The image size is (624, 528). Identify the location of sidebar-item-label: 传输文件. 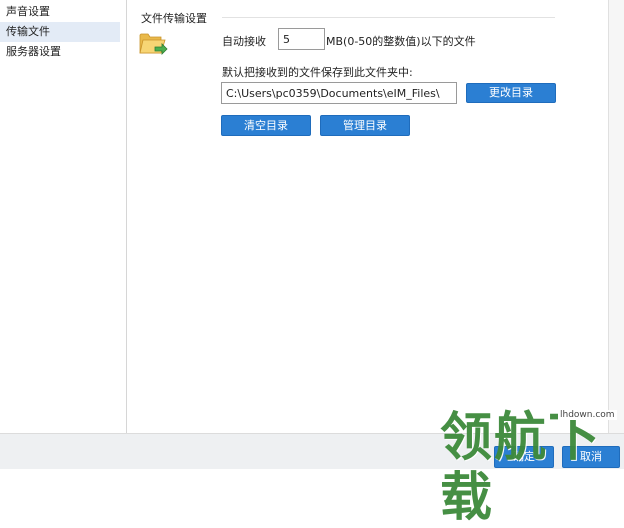
(28, 31).